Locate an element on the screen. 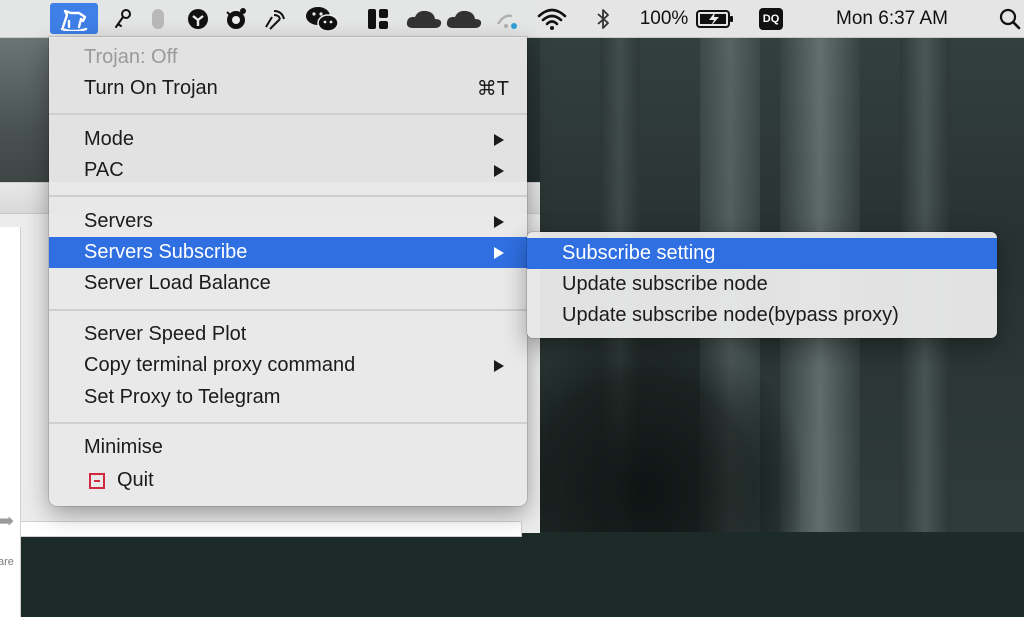 The width and height of the screenshot is (1024, 617). menu-bar: 100% DQ Mon 6:37 AM is located at coordinates (512, 19).